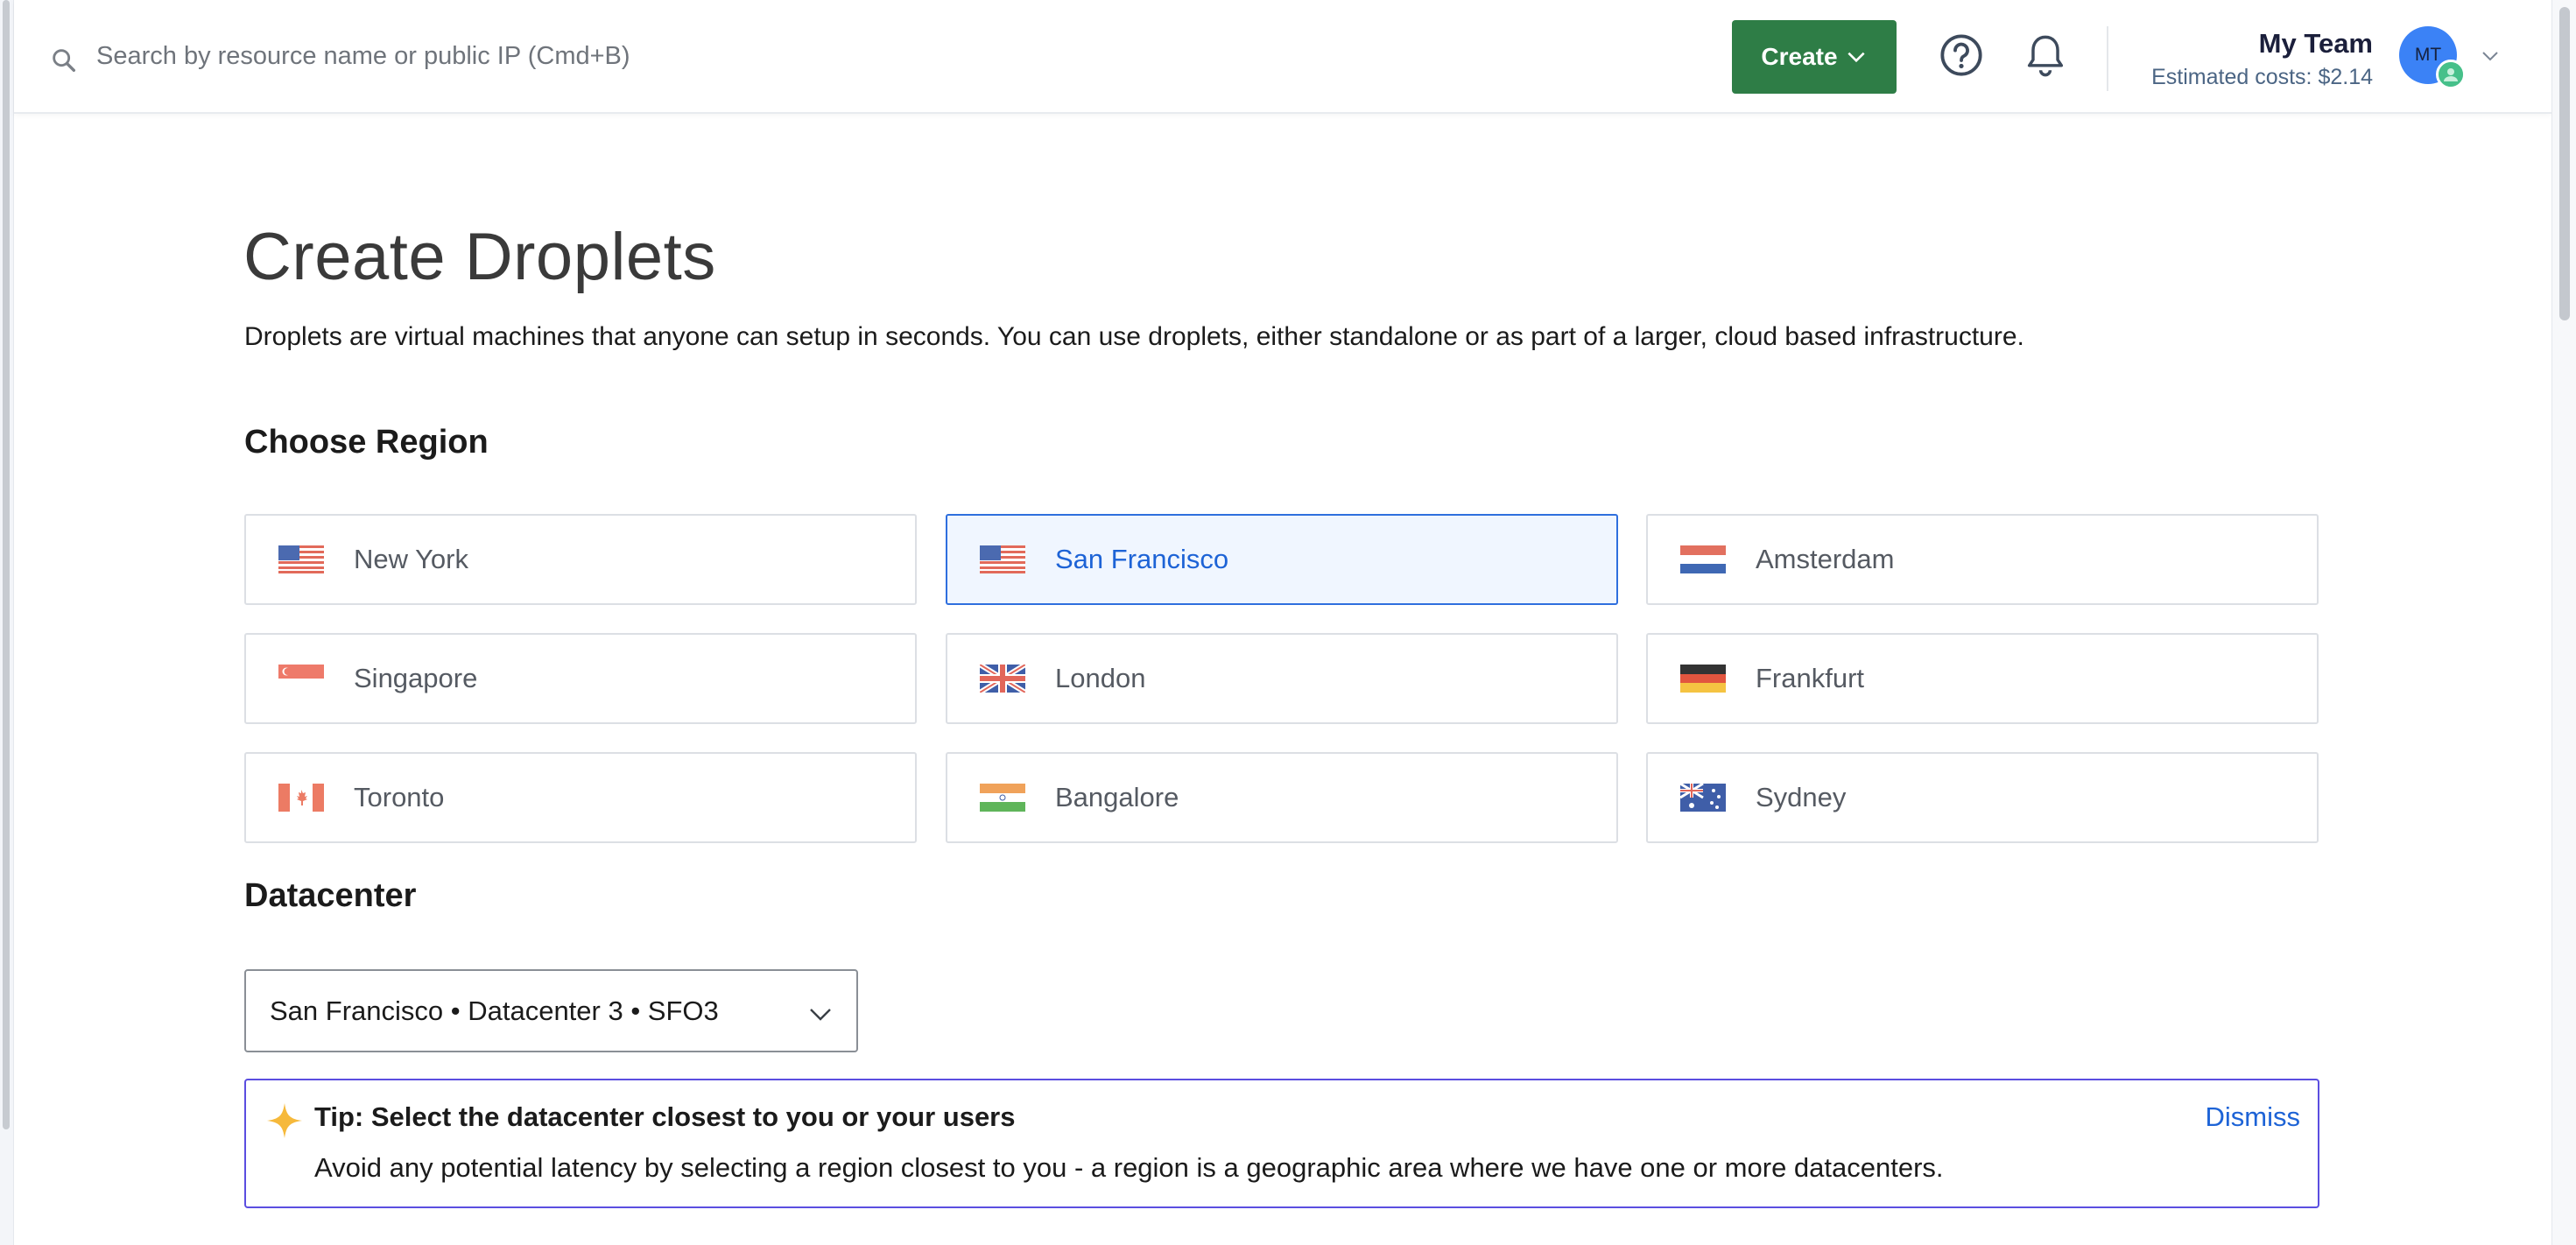 The image size is (2576, 1245). I want to click on page-title: Create Droplets, so click(479, 257).